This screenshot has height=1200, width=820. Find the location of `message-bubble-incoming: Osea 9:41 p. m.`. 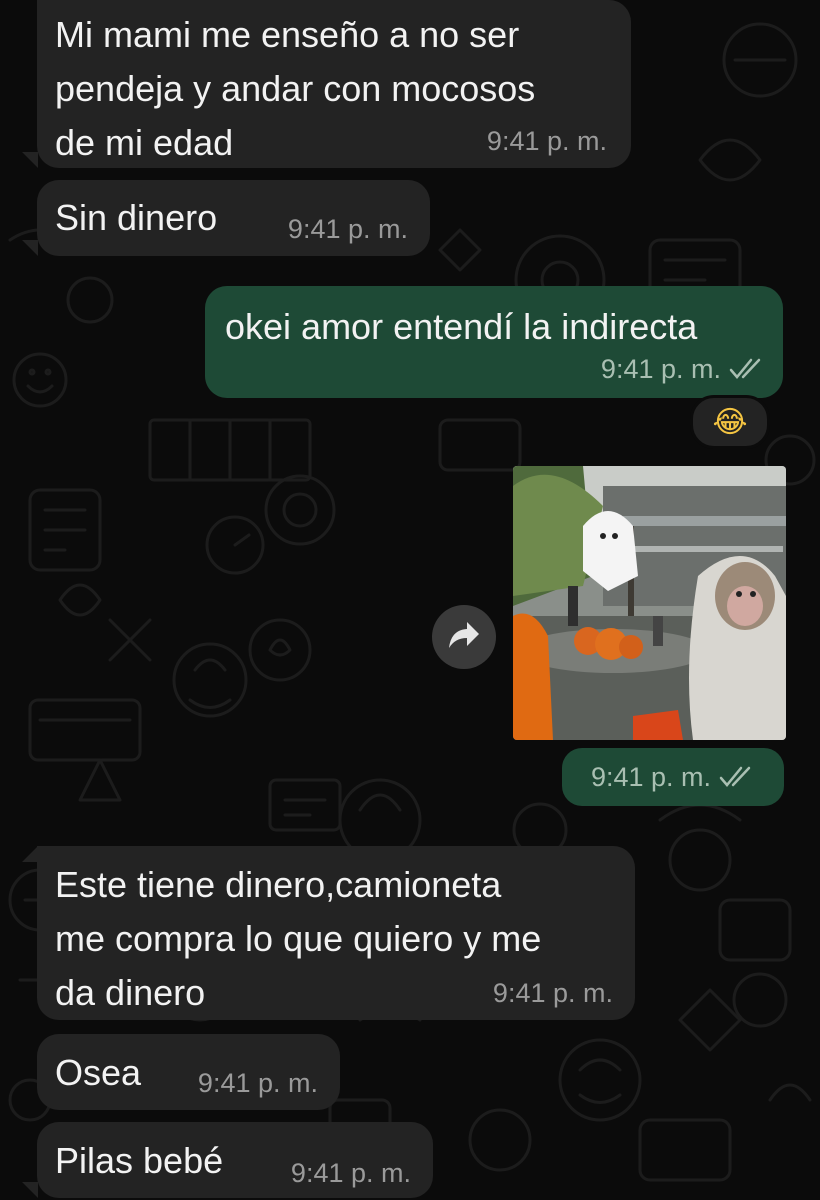

message-bubble-incoming: Osea 9:41 p. m. is located at coordinates (188, 1072).